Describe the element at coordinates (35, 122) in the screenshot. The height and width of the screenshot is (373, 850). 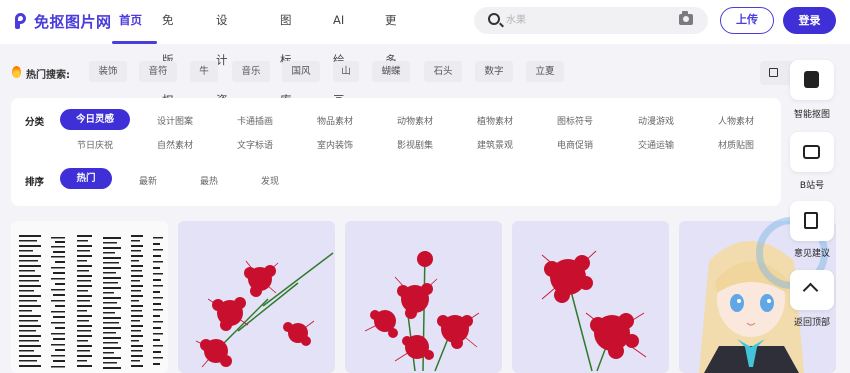
I see `category-label: 分类` at that location.